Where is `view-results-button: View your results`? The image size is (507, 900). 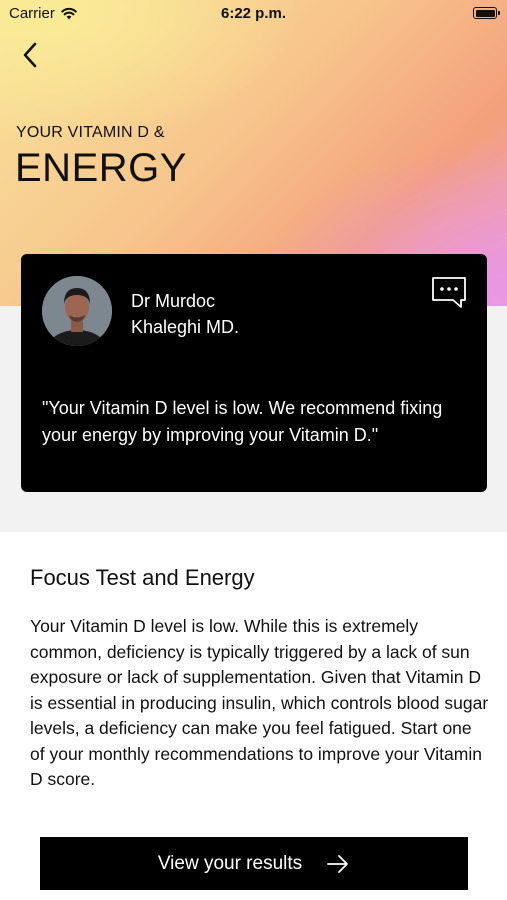 view-results-button: View your results is located at coordinates (254, 863).